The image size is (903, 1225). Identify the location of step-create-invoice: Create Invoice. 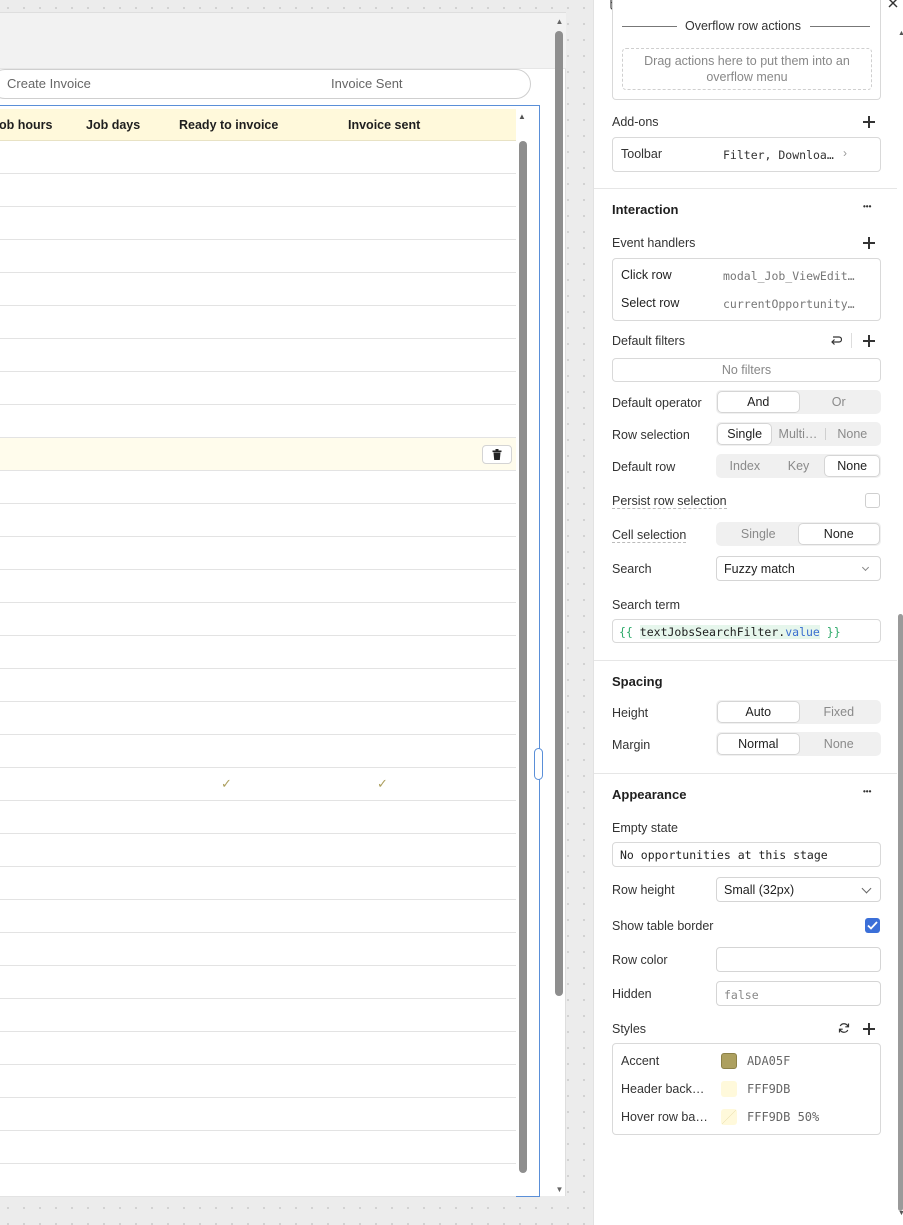
(49, 83).